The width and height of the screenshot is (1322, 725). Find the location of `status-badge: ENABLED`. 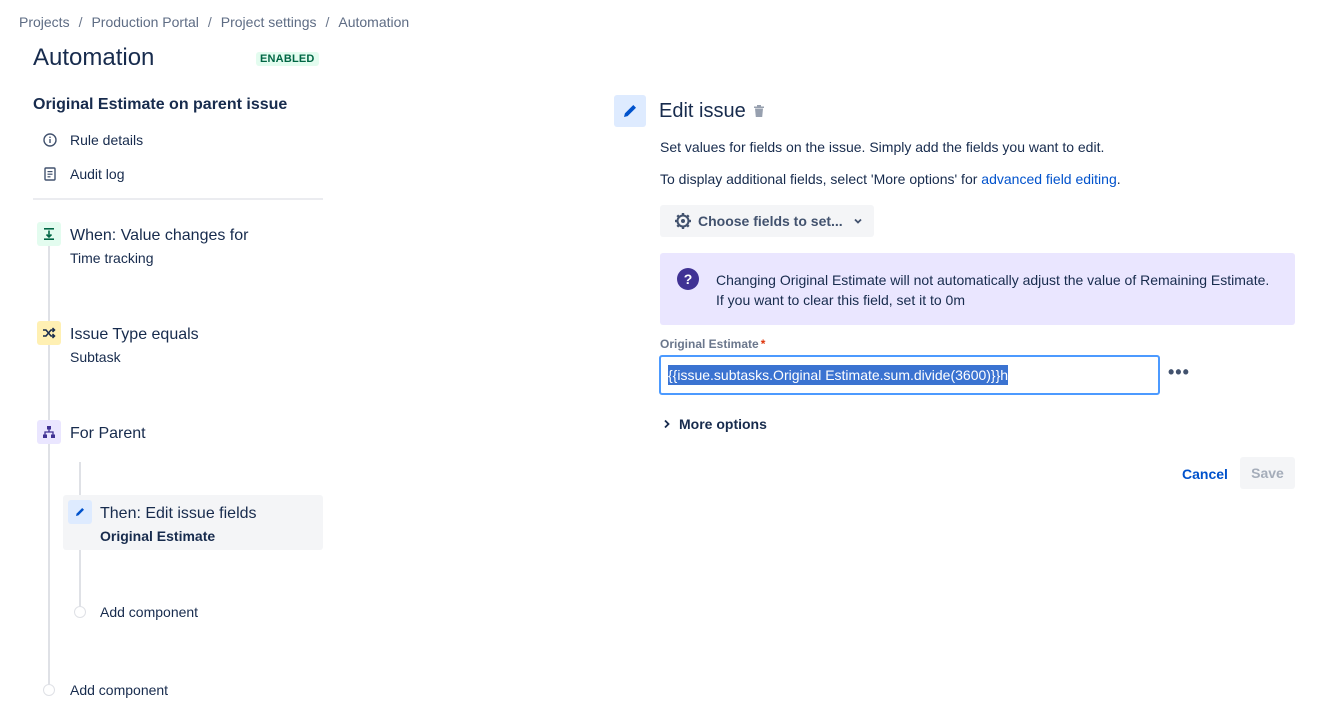

status-badge: ENABLED is located at coordinates (287, 59).